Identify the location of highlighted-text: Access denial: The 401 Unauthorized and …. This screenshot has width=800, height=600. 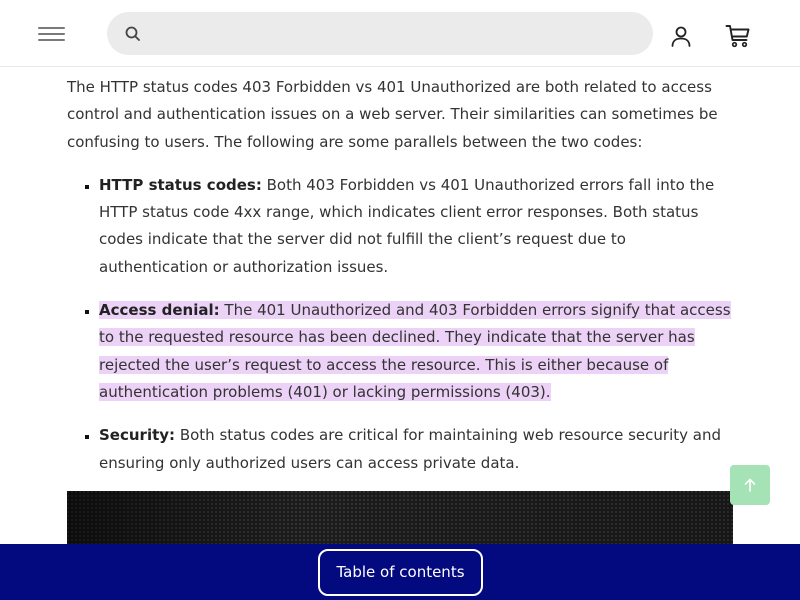
(415, 351).